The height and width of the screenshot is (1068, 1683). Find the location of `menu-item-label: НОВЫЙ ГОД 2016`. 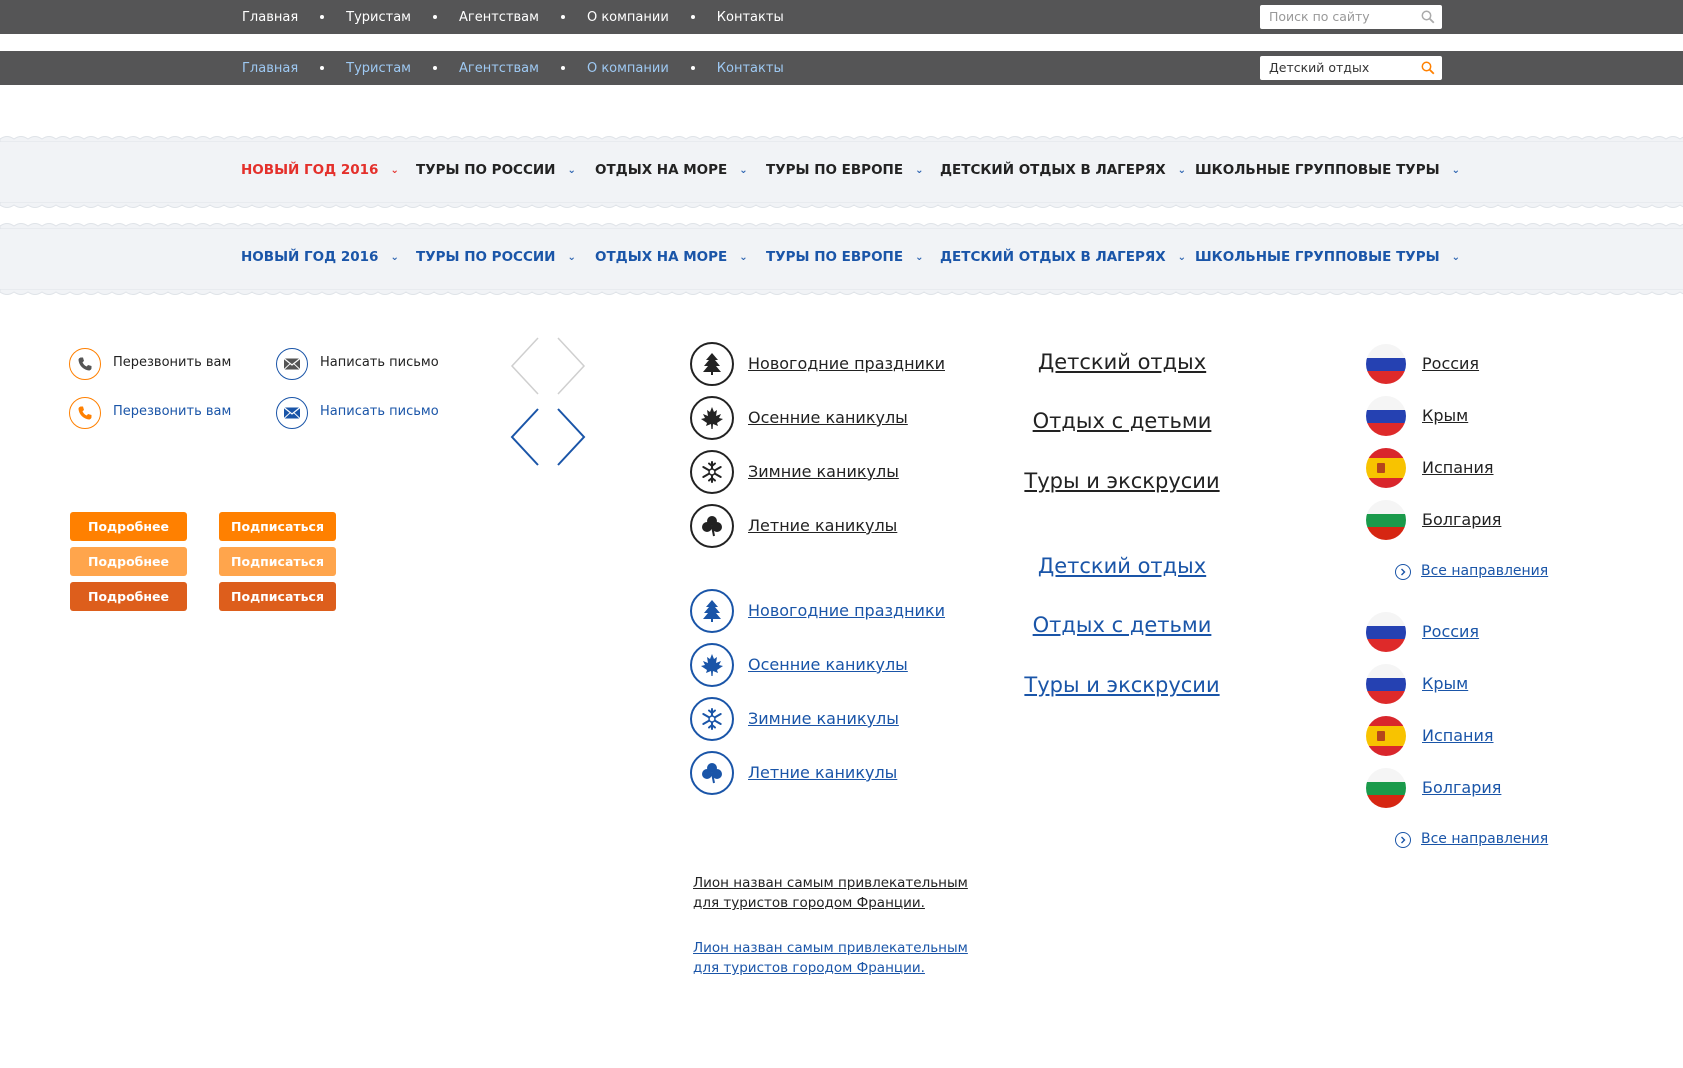

menu-item-label: НОВЫЙ ГОД 2016 is located at coordinates (310, 257).